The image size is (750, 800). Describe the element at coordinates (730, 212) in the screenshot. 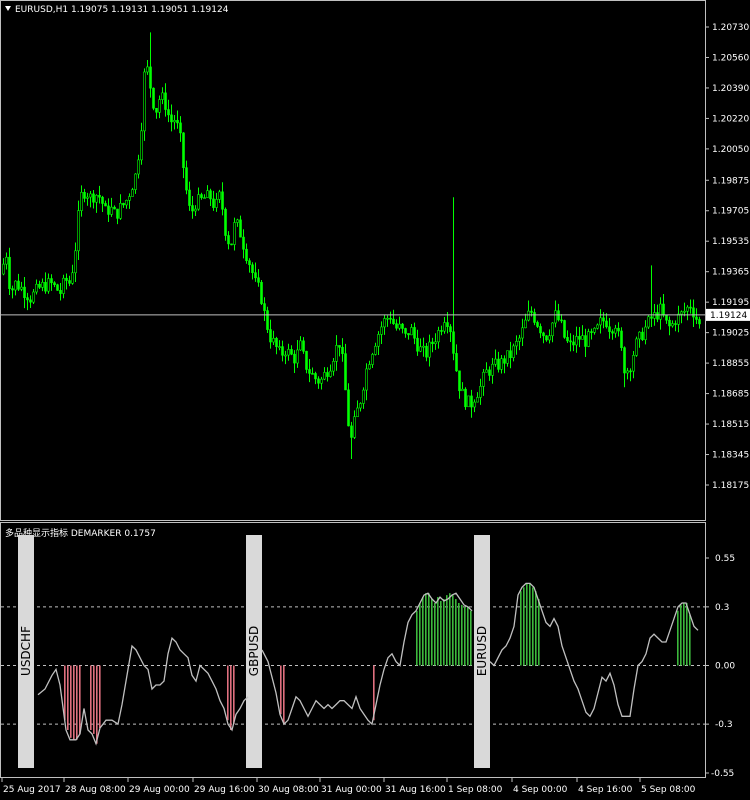

I see `price-axis-label: 1.19705` at that location.